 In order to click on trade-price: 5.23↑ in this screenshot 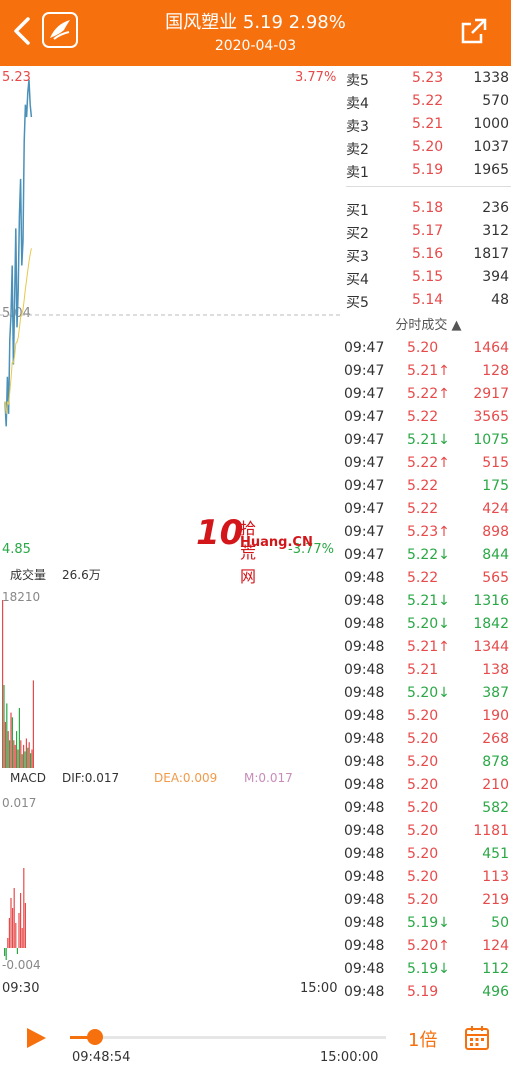, I will do `click(428, 532)`.